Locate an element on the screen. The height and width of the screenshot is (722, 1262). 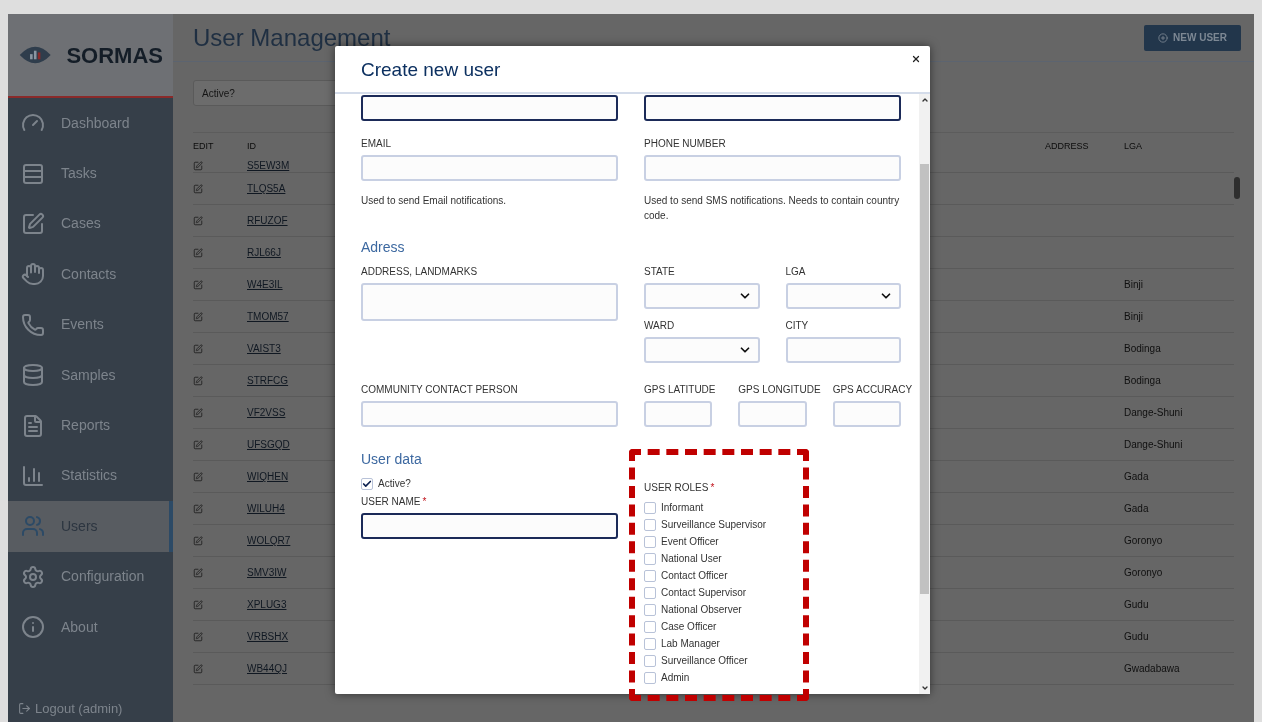
user-id-link: SMV3IW is located at coordinates (289, 572).